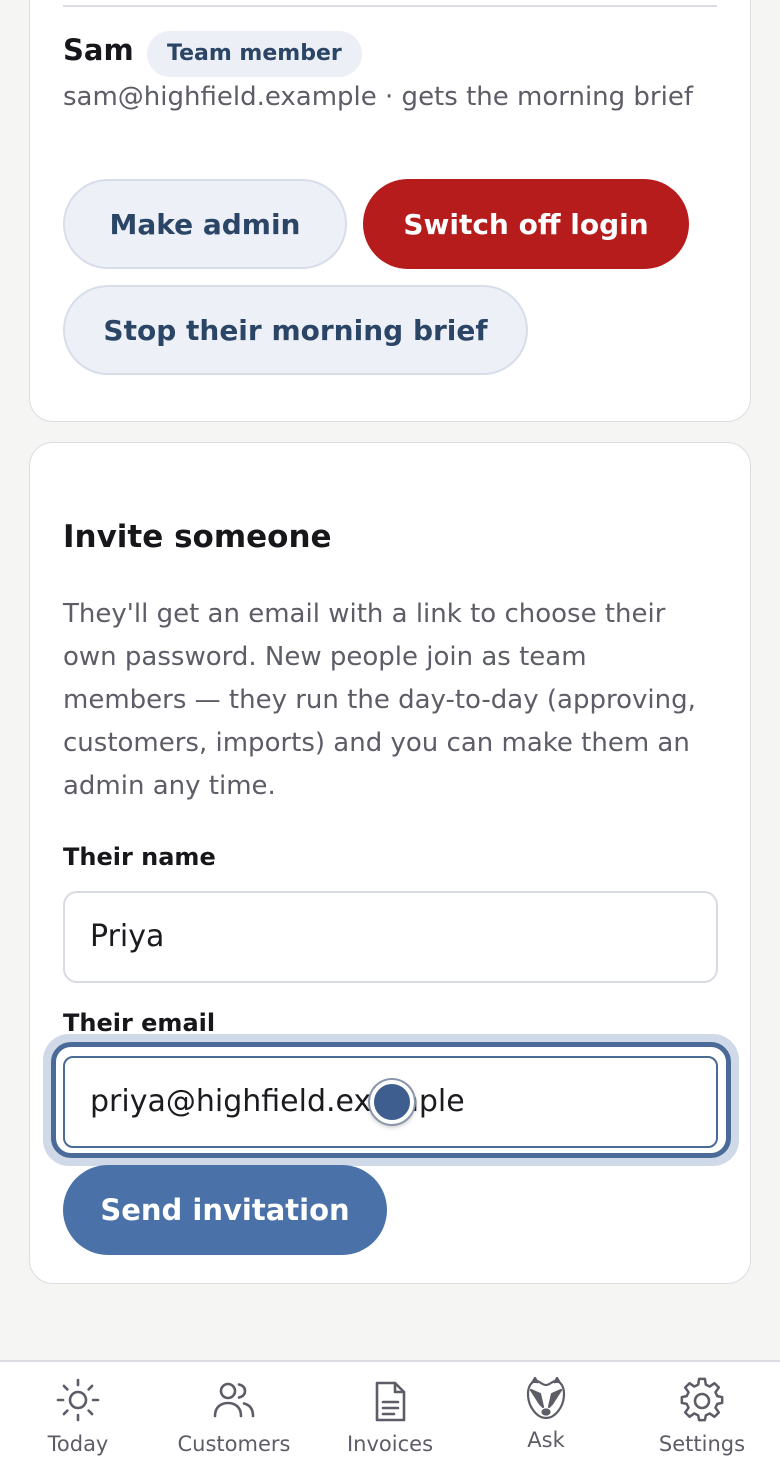 The image size is (780, 1480). I want to click on bottom-nav: Today Customers Invoices Ask Settings, so click(390, 1420).